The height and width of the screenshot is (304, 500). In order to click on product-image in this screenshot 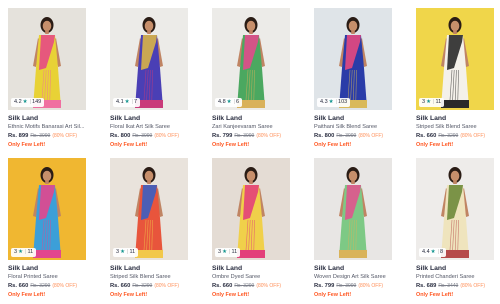, I will do `click(353, 209)`.